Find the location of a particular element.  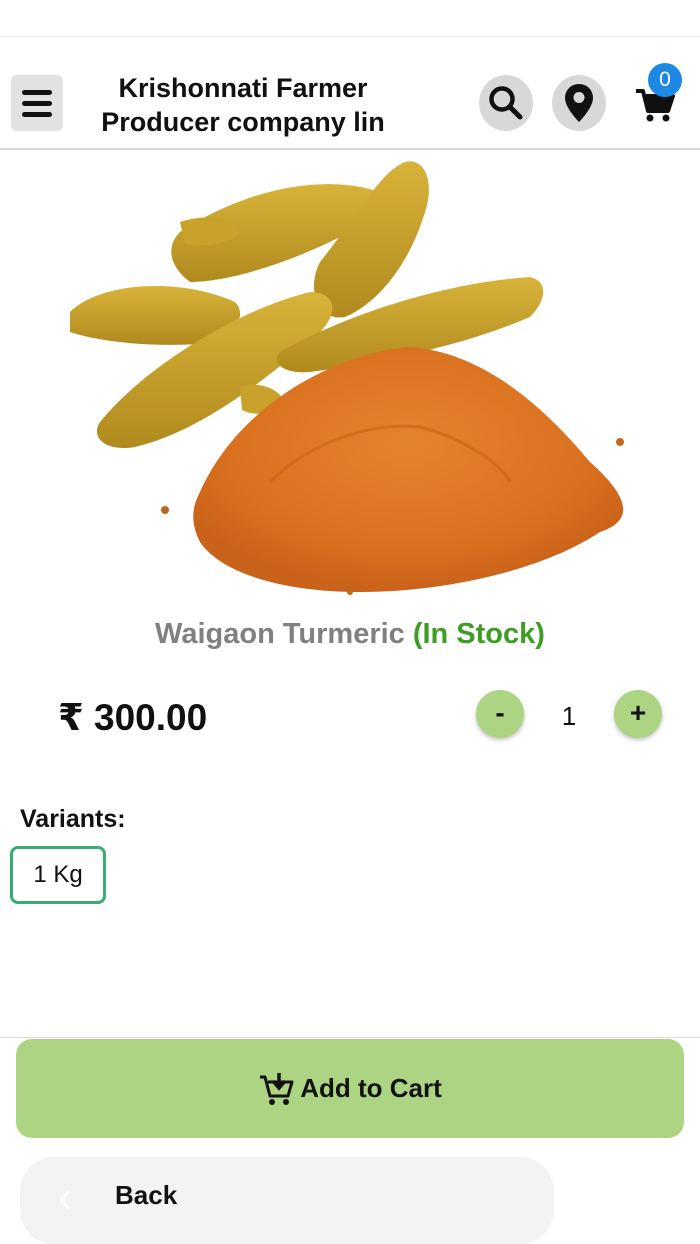

variants-label: Variants: is located at coordinates (73, 819).